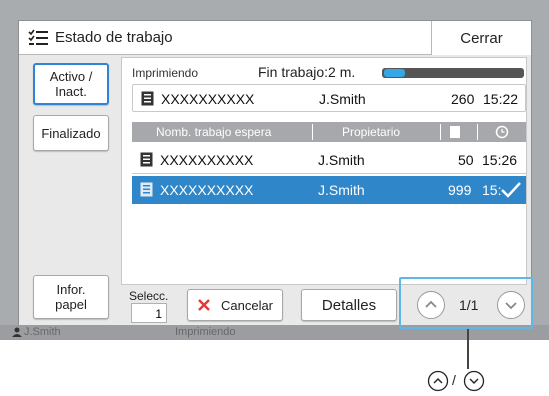  I want to click on close-icon, so click(204, 305).